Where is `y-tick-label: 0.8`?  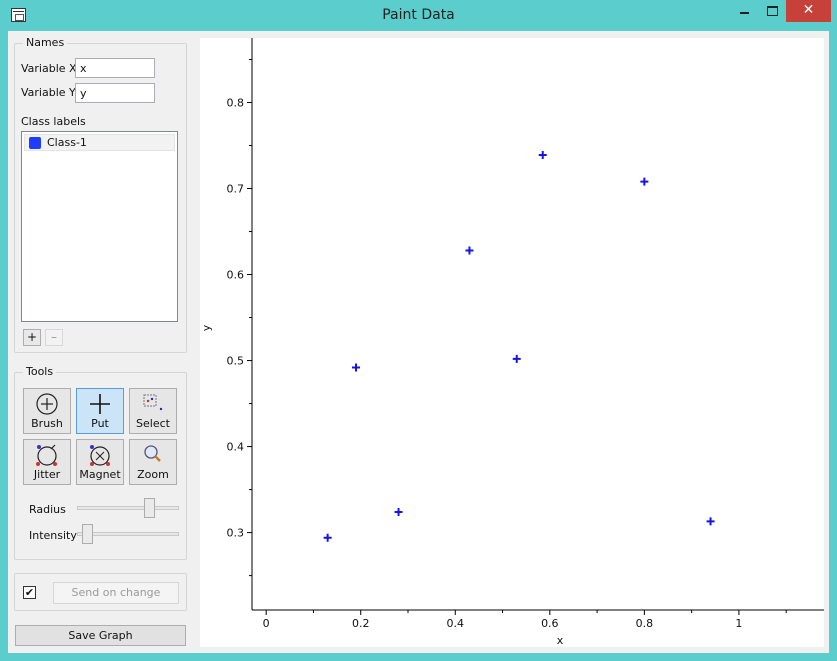 y-tick-label: 0.8 is located at coordinates (236, 103).